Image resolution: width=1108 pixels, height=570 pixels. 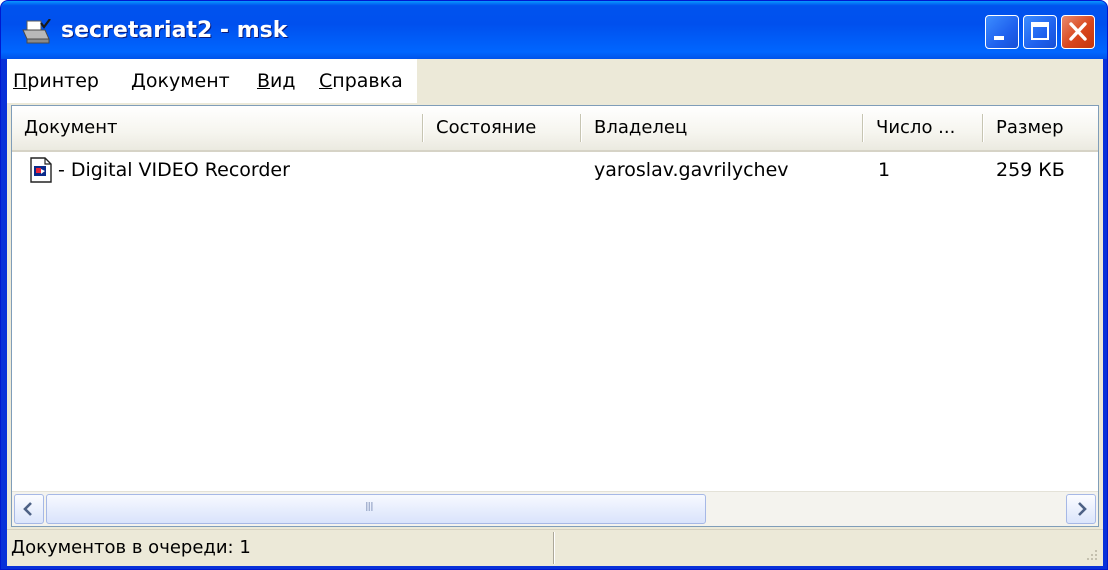 I want to click on scroll-right-button, so click(x=1081, y=509).